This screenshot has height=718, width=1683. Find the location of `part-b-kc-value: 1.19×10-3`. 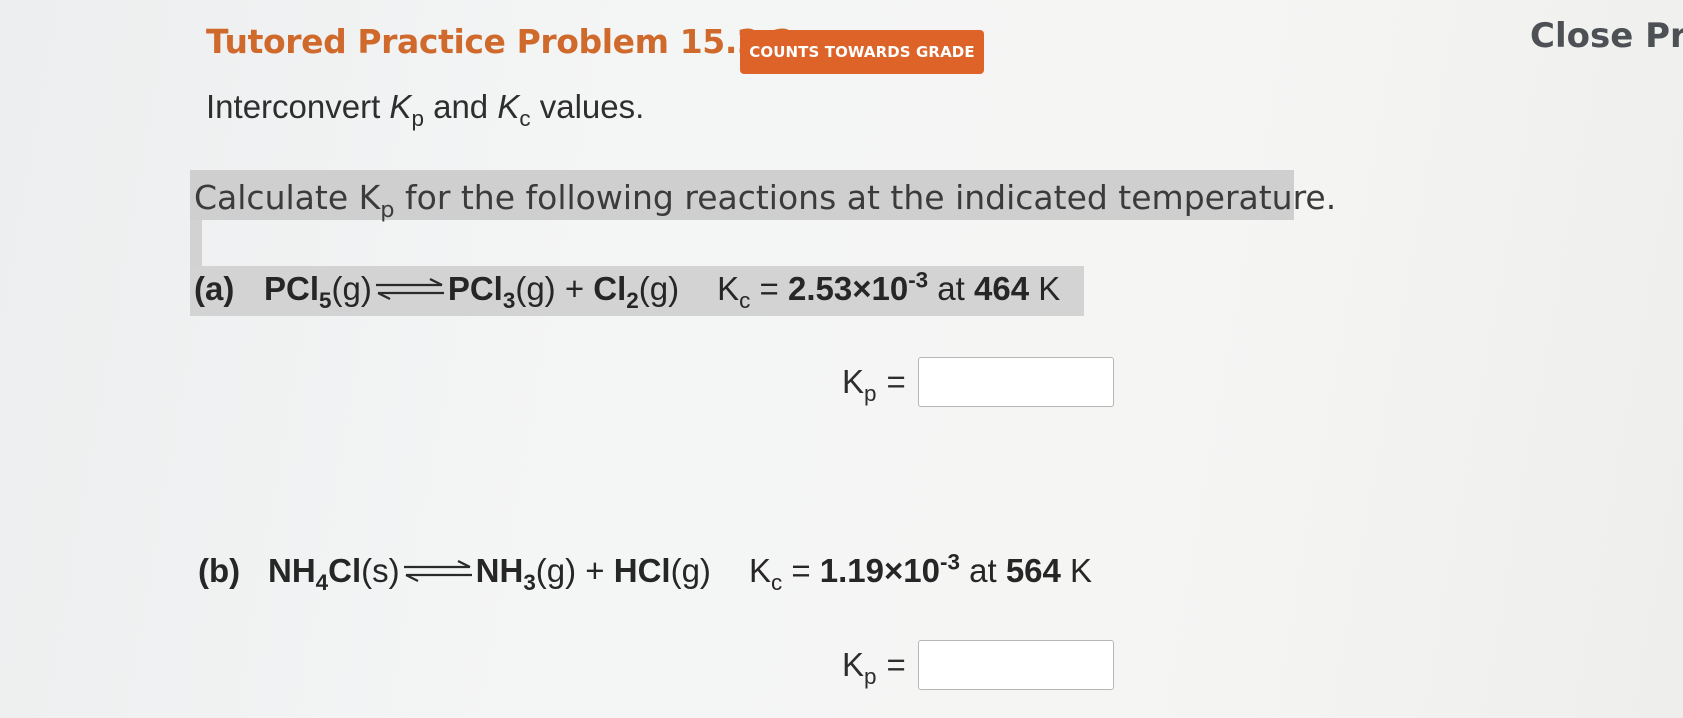

part-b-kc-value: 1.19×10-3 is located at coordinates (889, 569).